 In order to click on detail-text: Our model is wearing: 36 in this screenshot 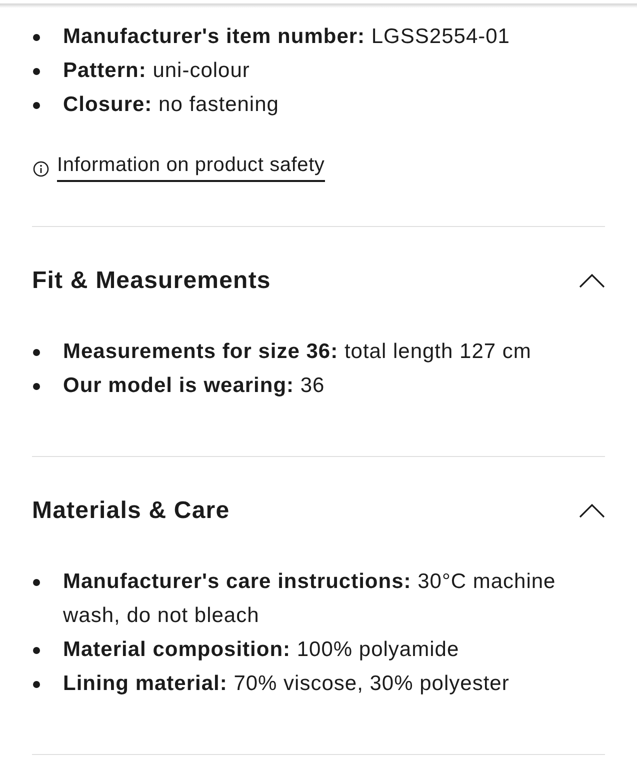, I will do `click(194, 386)`.